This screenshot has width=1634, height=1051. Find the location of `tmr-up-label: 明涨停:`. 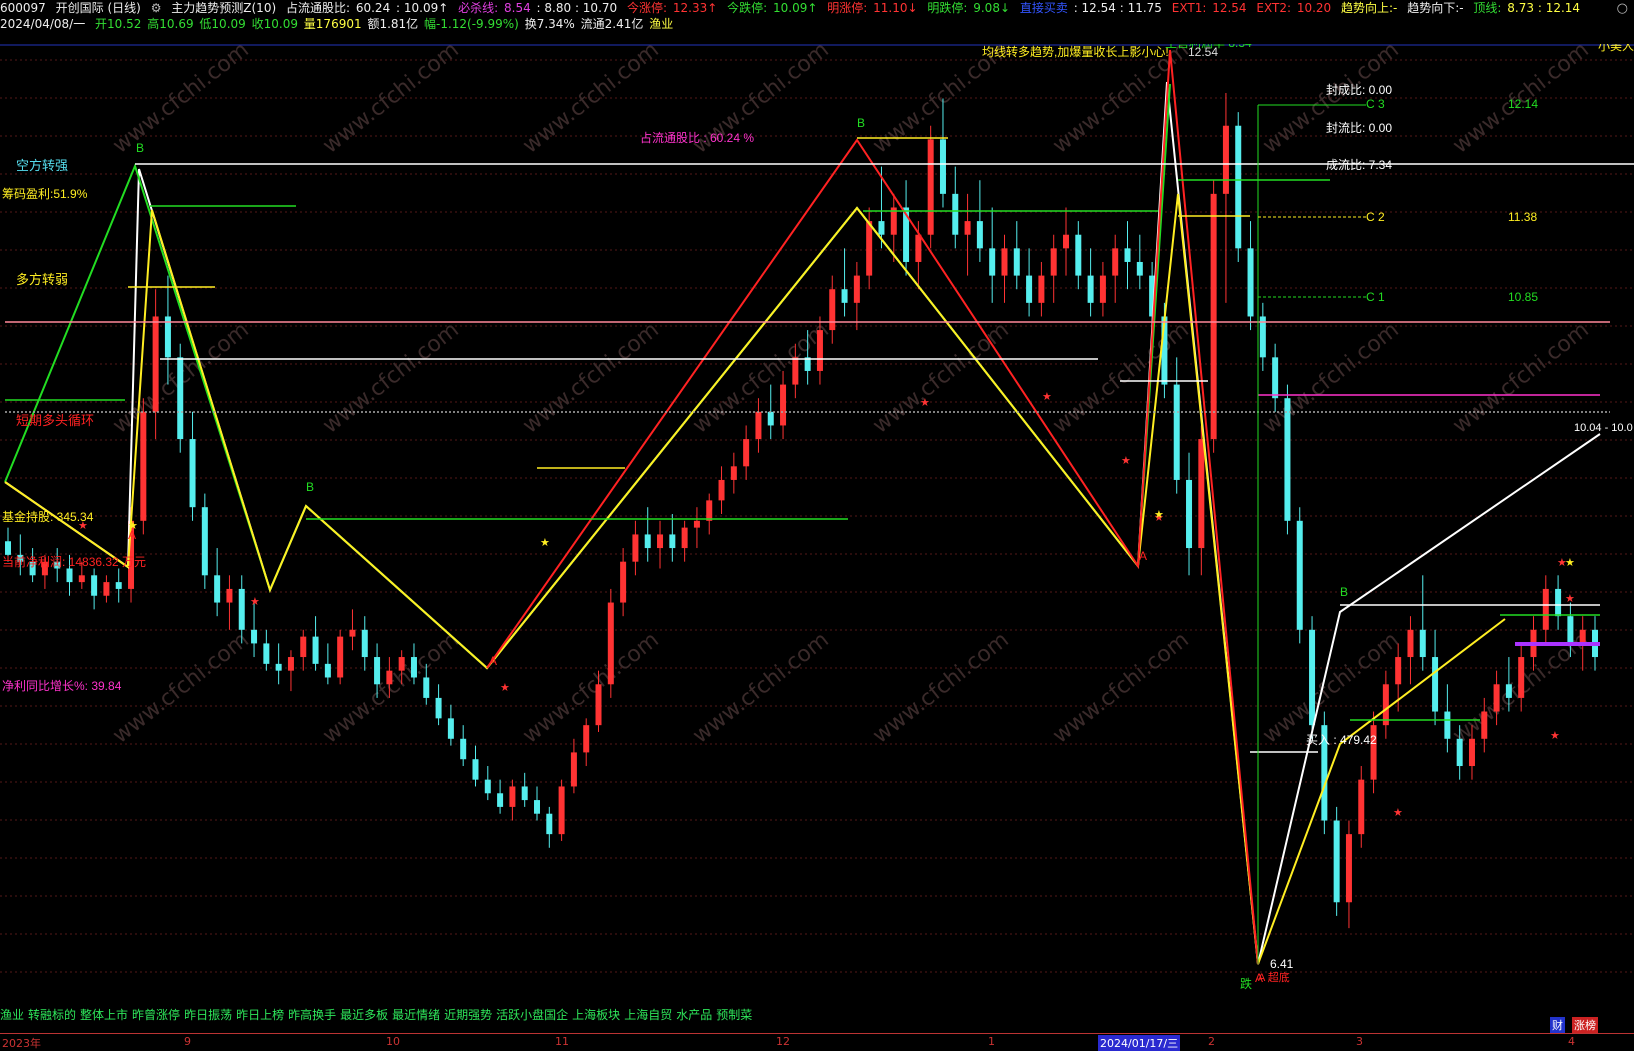

tmr-up-label: 明涨停: is located at coordinates (847, 8).